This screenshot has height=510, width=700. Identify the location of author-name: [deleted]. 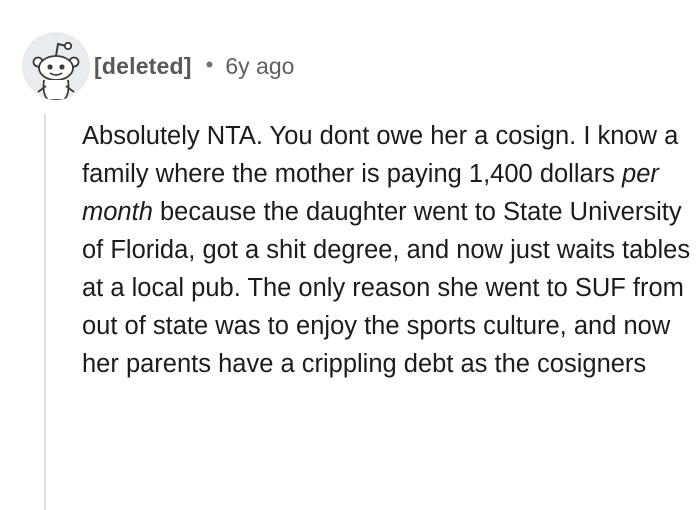
(143, 66).